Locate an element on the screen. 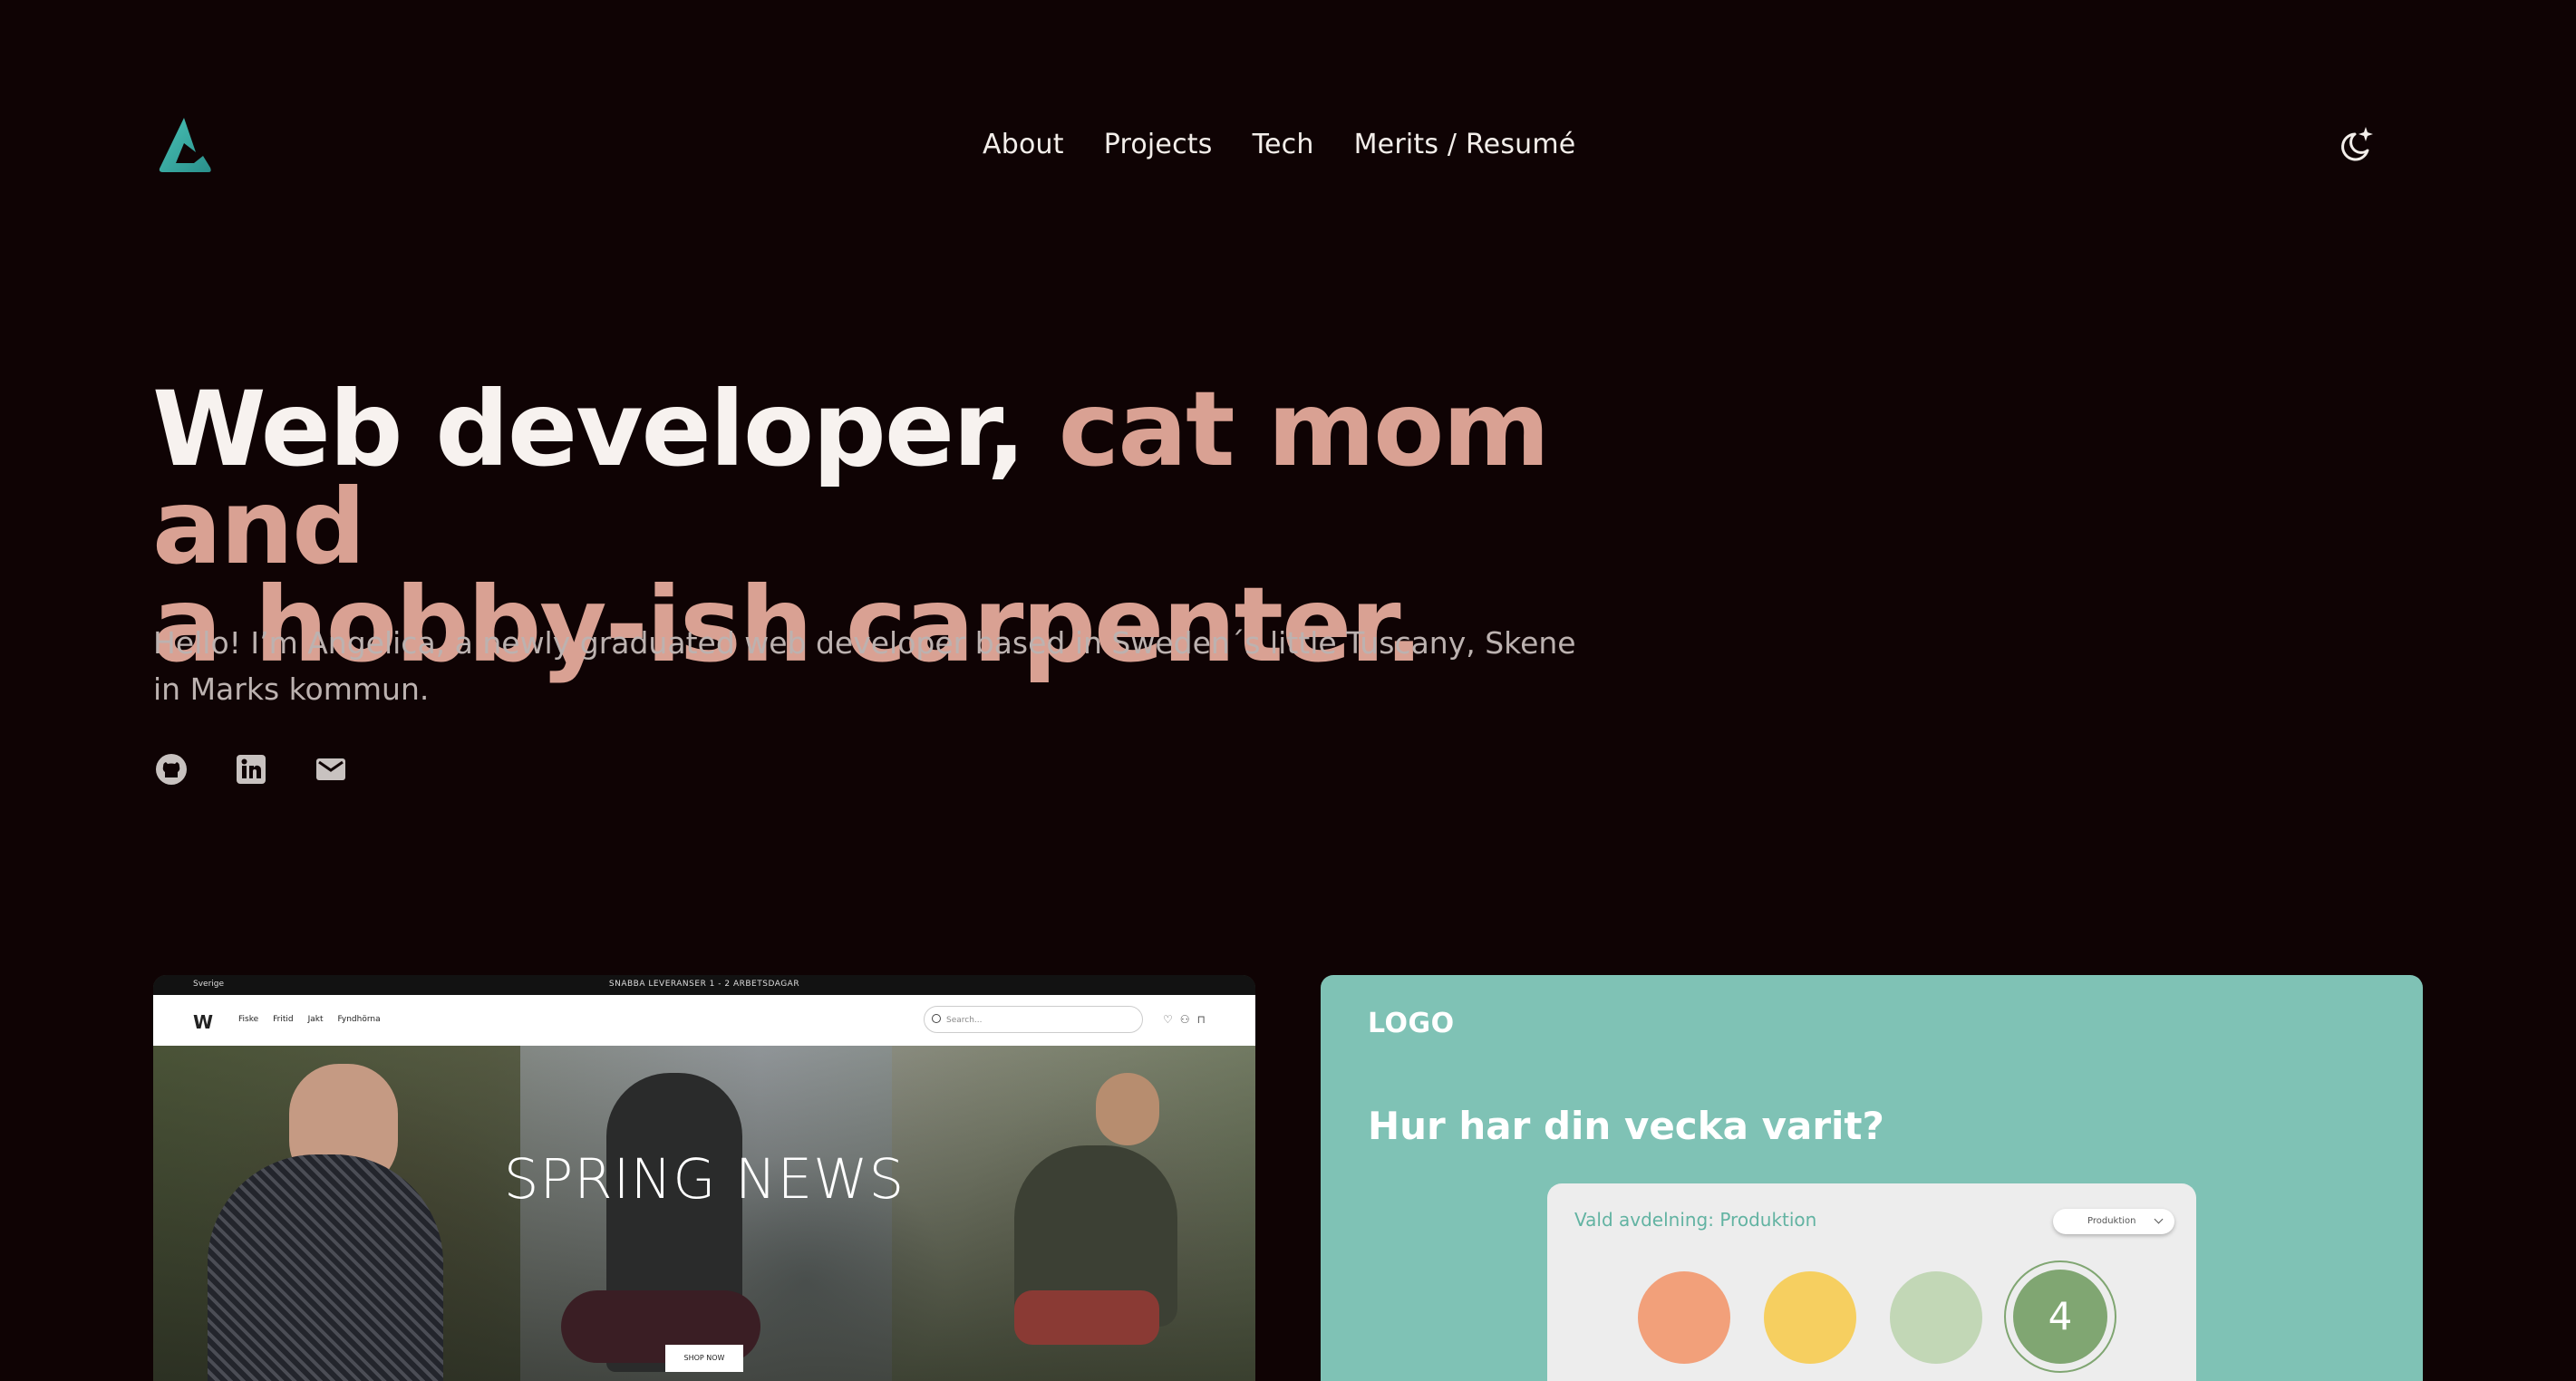 This screenshot has height=1381, width=2576. chevron-down-icon is located at coordinates (2159, 1219).